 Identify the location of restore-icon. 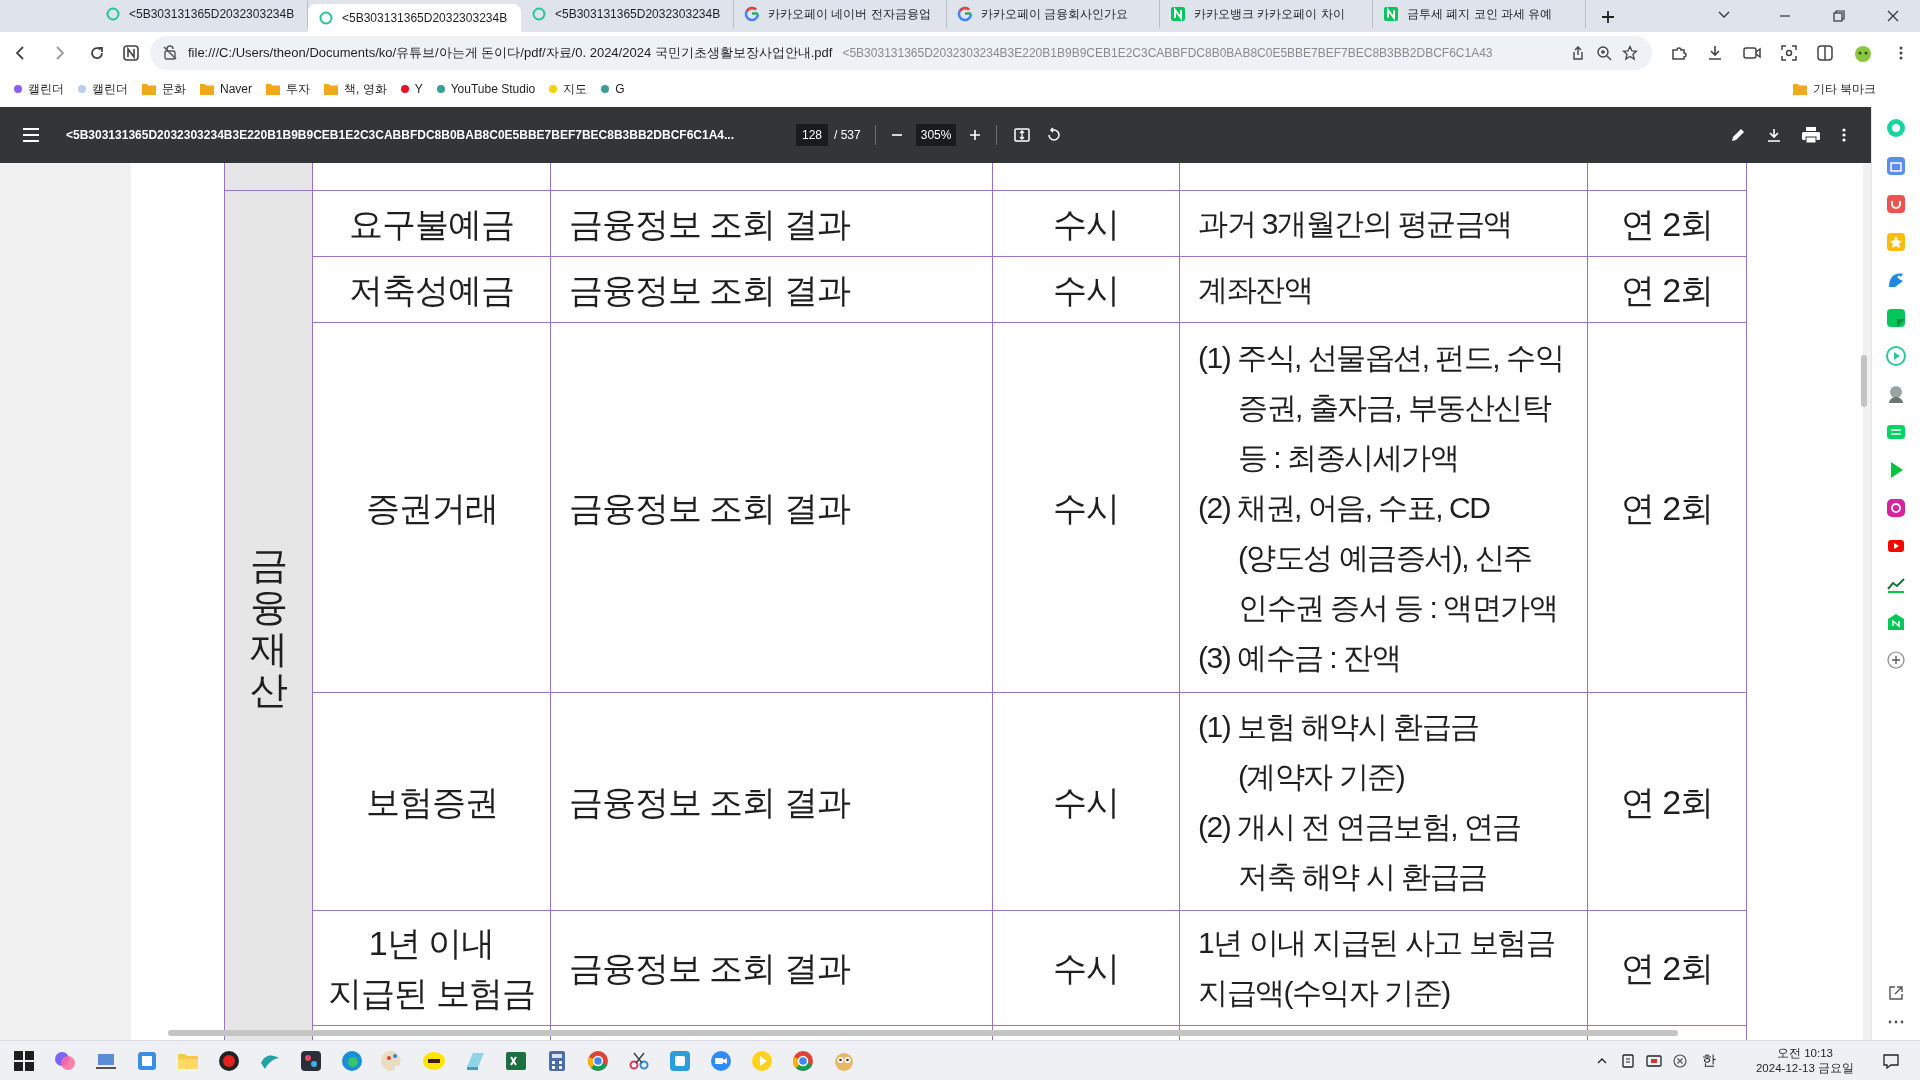
(1839, 16).